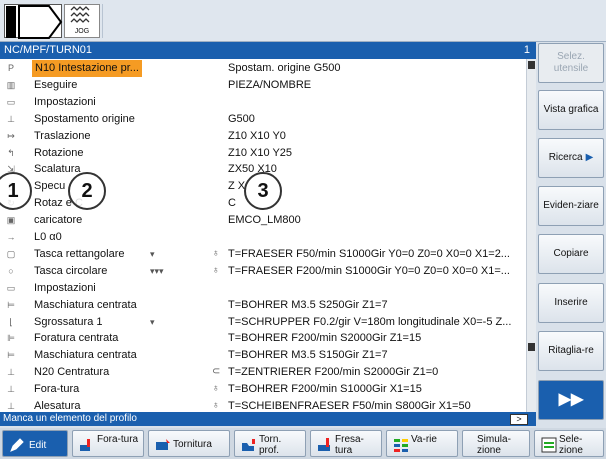  Describe the element at coordinates (59, 152) in the screenshot. I see `row-name: Rotazione` at that location.